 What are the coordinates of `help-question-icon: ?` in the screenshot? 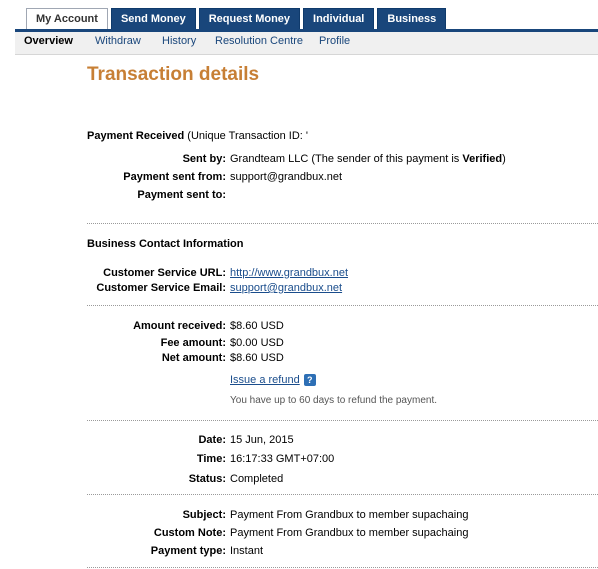 It's located at (309, 380).